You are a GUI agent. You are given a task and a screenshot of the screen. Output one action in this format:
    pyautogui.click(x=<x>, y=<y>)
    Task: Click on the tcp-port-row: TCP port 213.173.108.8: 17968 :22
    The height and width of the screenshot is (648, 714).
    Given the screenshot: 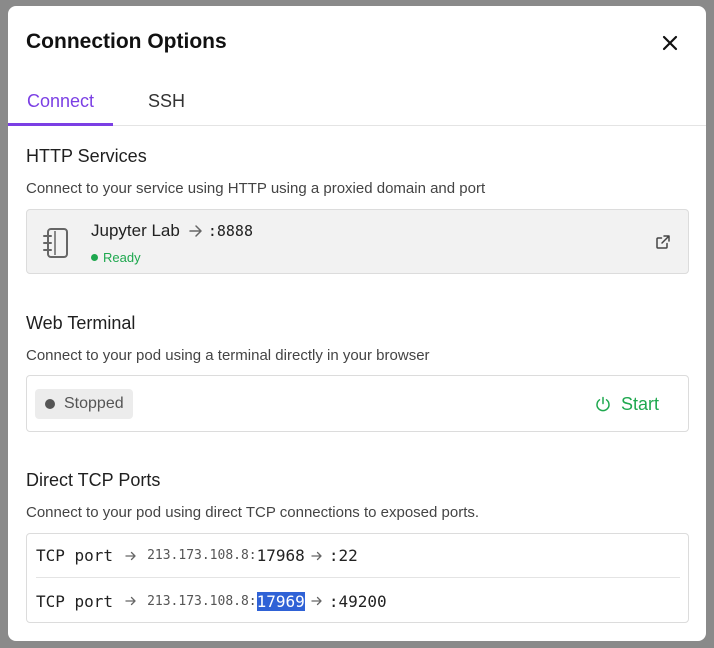 What is the action you would take?
    pyautogui.click(x=358, y=556)
    